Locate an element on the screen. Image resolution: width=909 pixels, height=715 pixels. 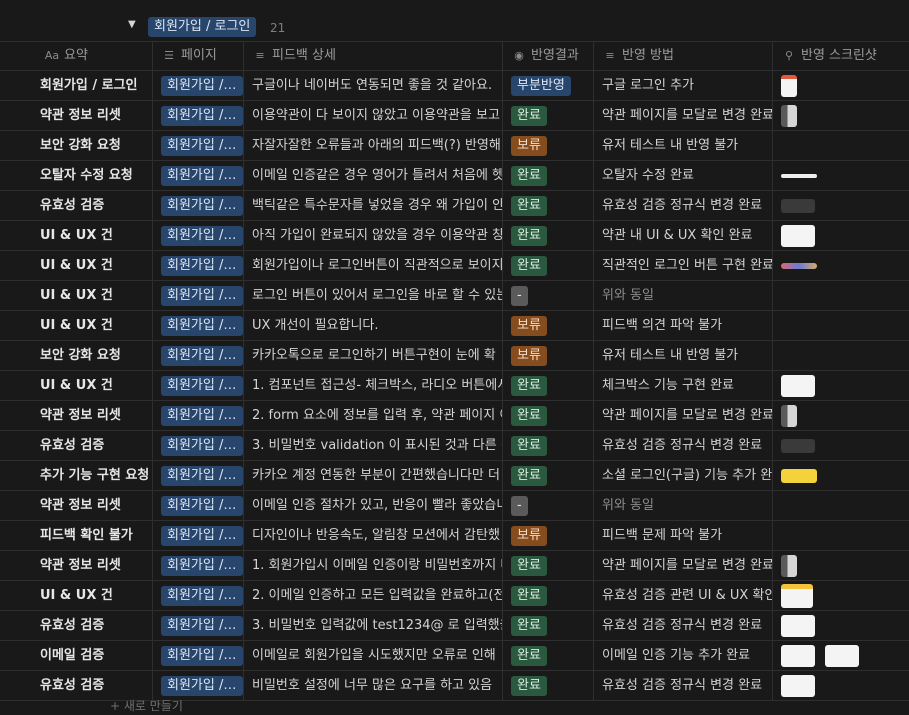
detail-cell: 카카오 계정 연동한 부분이 간편했습니다만 더 is located at coordinates (373, 475).